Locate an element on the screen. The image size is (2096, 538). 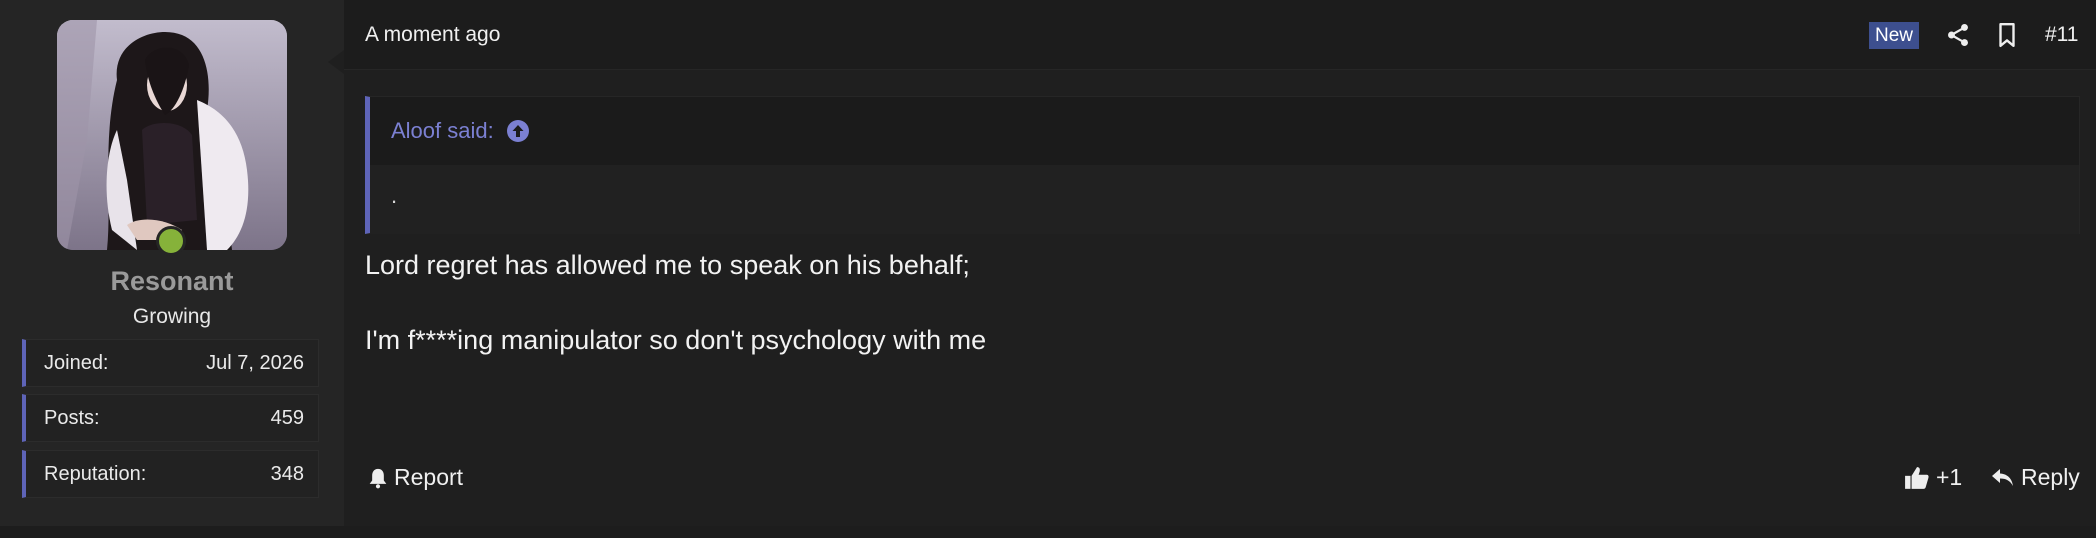
stat-reputation: Reputation: 348 is located at coordinates (170, 474).